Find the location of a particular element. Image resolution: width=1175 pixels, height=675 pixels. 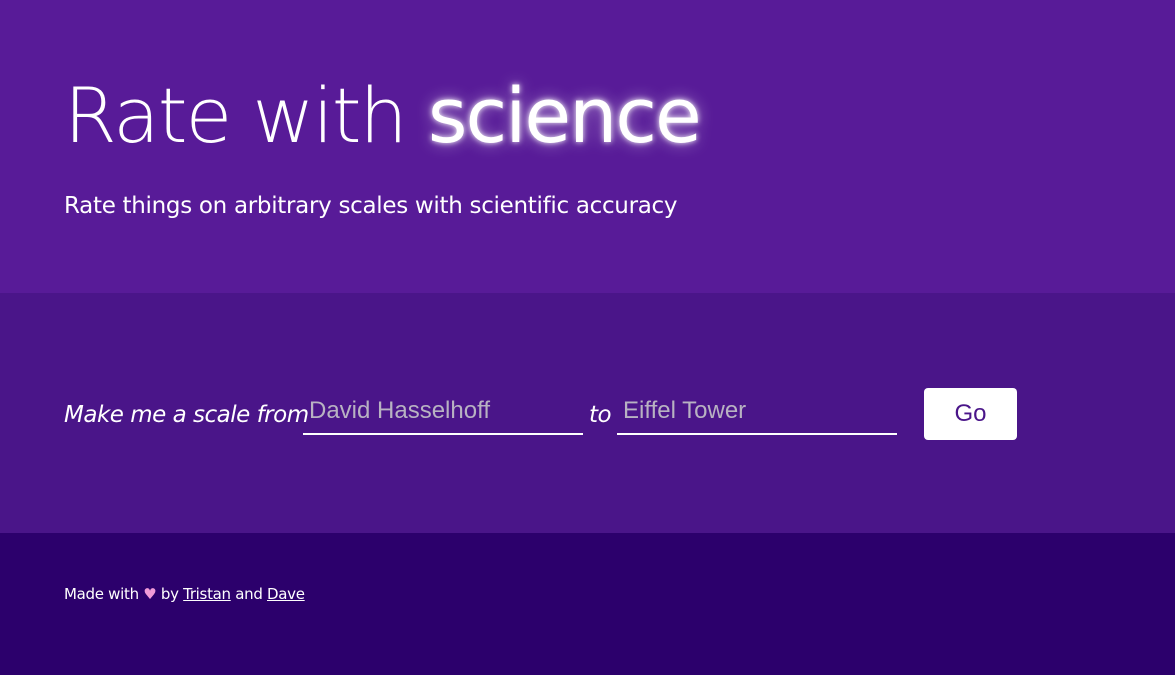

author-link-dave: Dave is located at coordinates (286, 594).